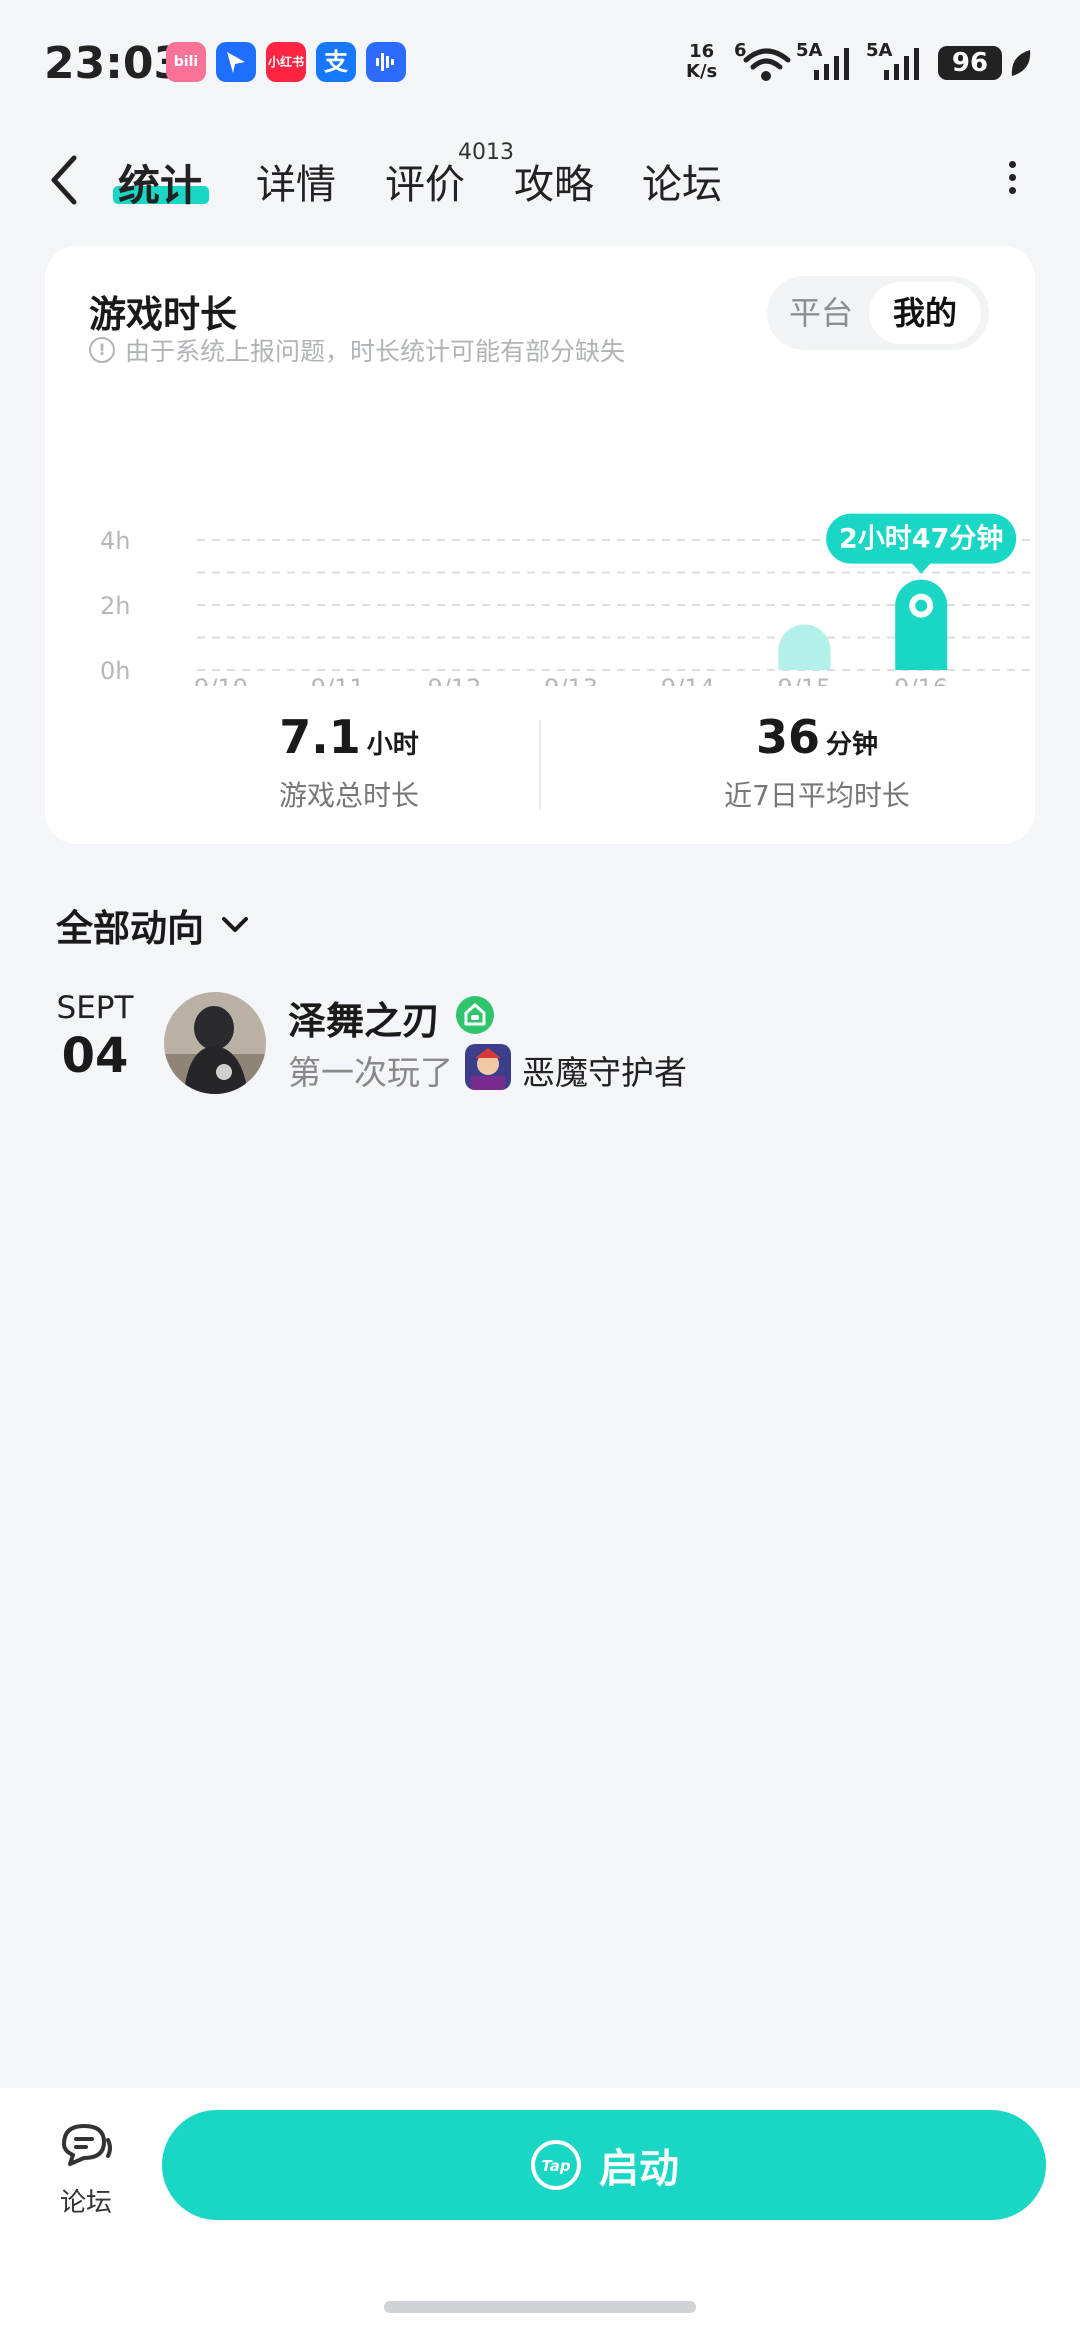 This screenshot has width=1080, height=2331. What do you see at coordinates (488, 1067) in the screenshot?
I see `game-icon` at bounding box center [488, 1067].